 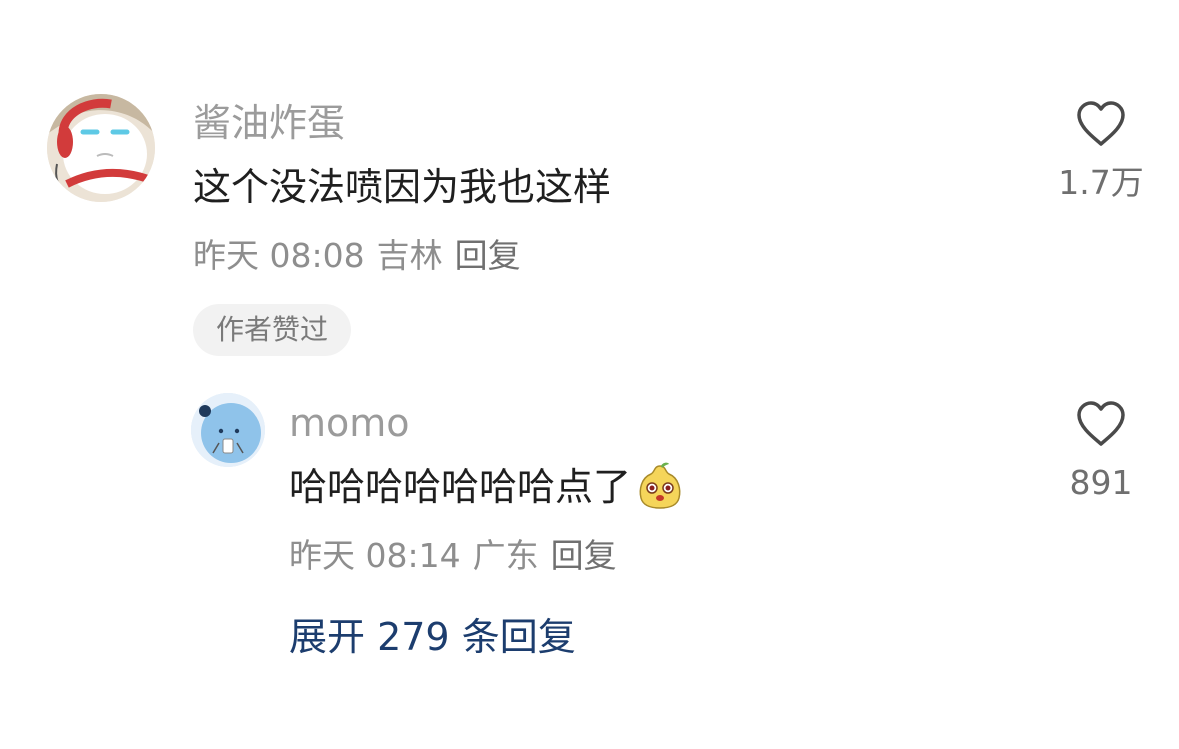 I want to click on comment-text-body: 哈哈哈哈哈哈哈点了, so click(x=460, y=487).